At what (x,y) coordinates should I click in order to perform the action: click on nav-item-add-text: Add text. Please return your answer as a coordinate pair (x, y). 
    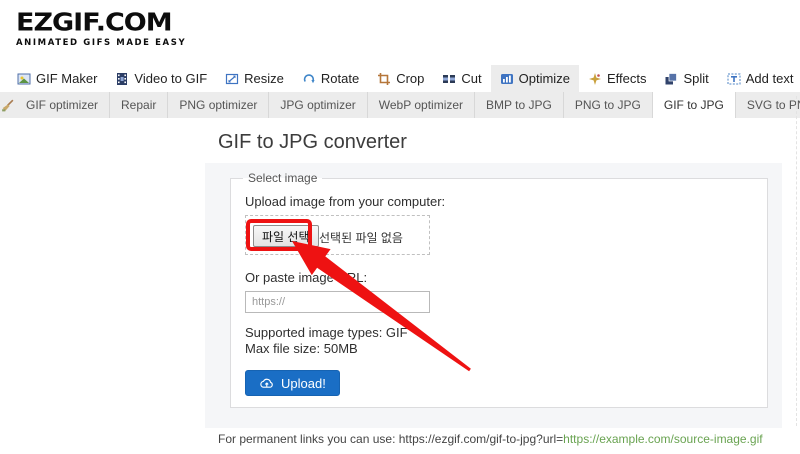
    Looking at the image, I should click on (759, 78).